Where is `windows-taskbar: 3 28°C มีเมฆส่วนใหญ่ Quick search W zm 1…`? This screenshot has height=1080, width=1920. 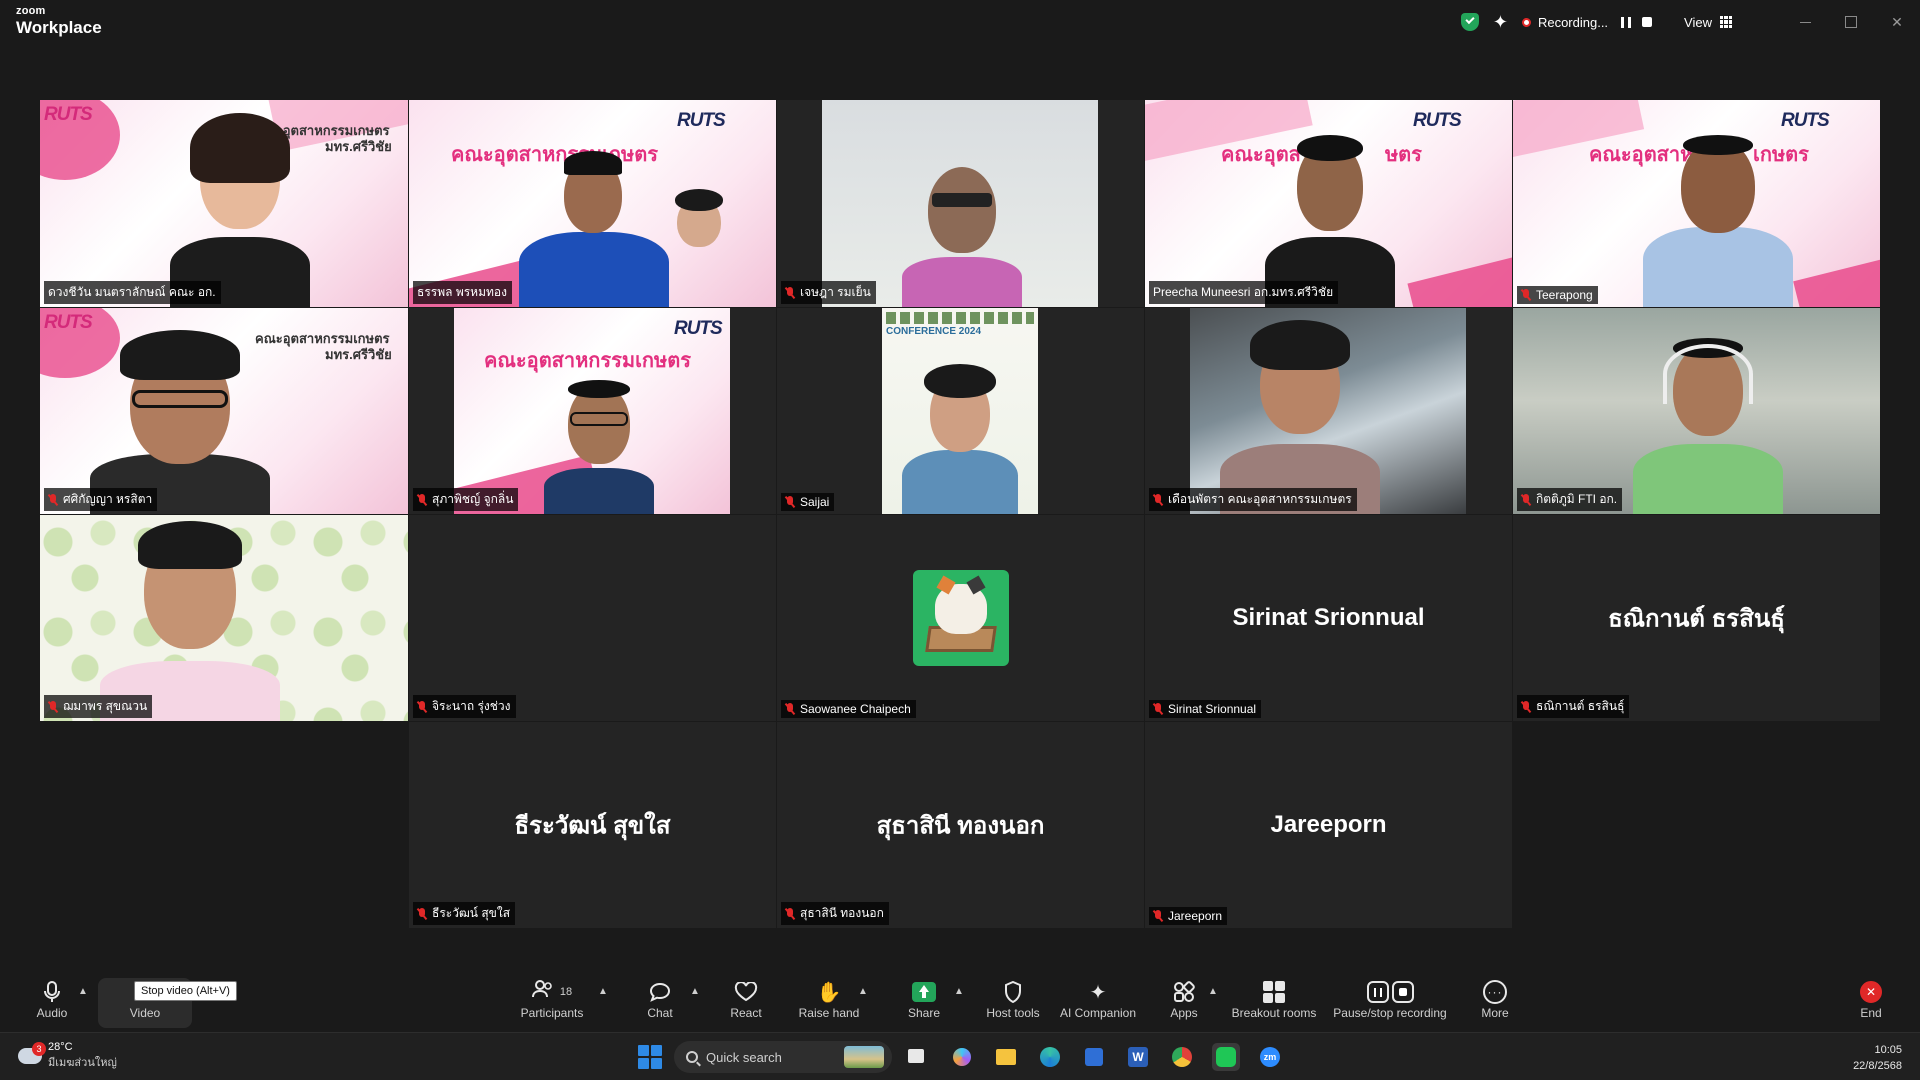
windows-taskbar: 3 28°C มีเมฆส่วนใหญ่ Quick search W zm 1… is located at coordinates (960, 1056).